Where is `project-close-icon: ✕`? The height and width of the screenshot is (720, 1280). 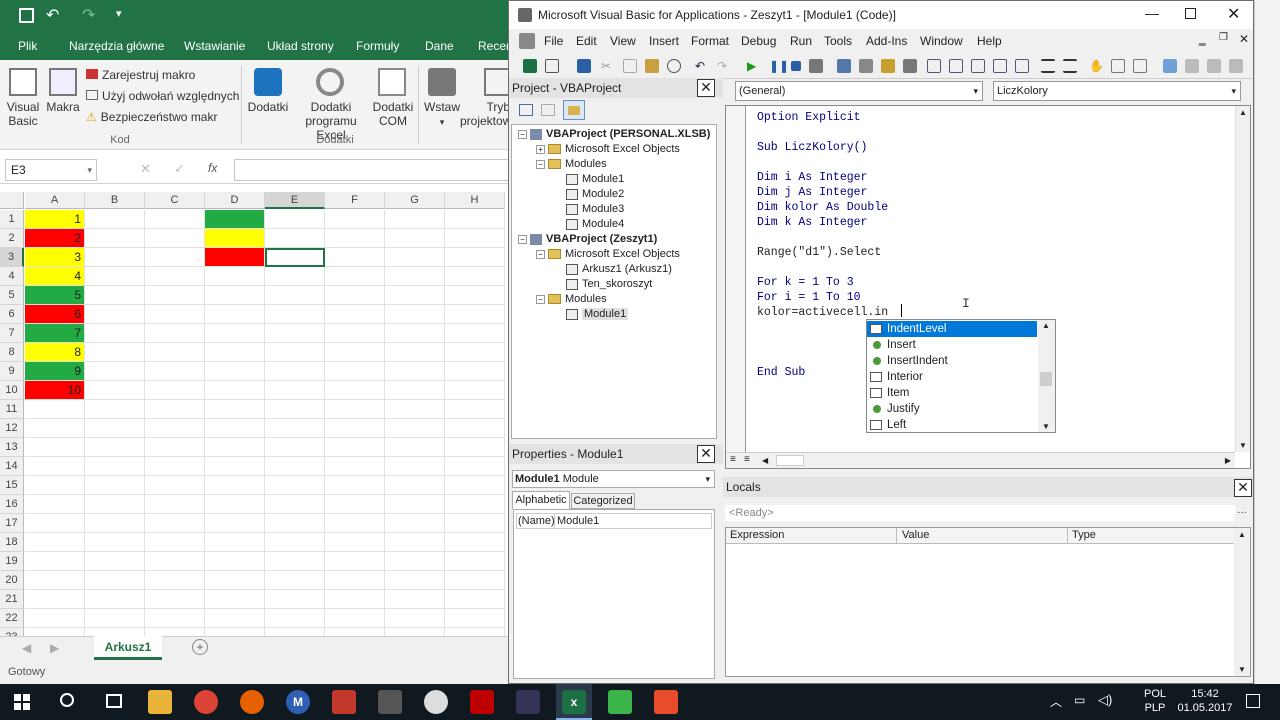 project-close-icon: ✕ is located at coordinates (706, 88).